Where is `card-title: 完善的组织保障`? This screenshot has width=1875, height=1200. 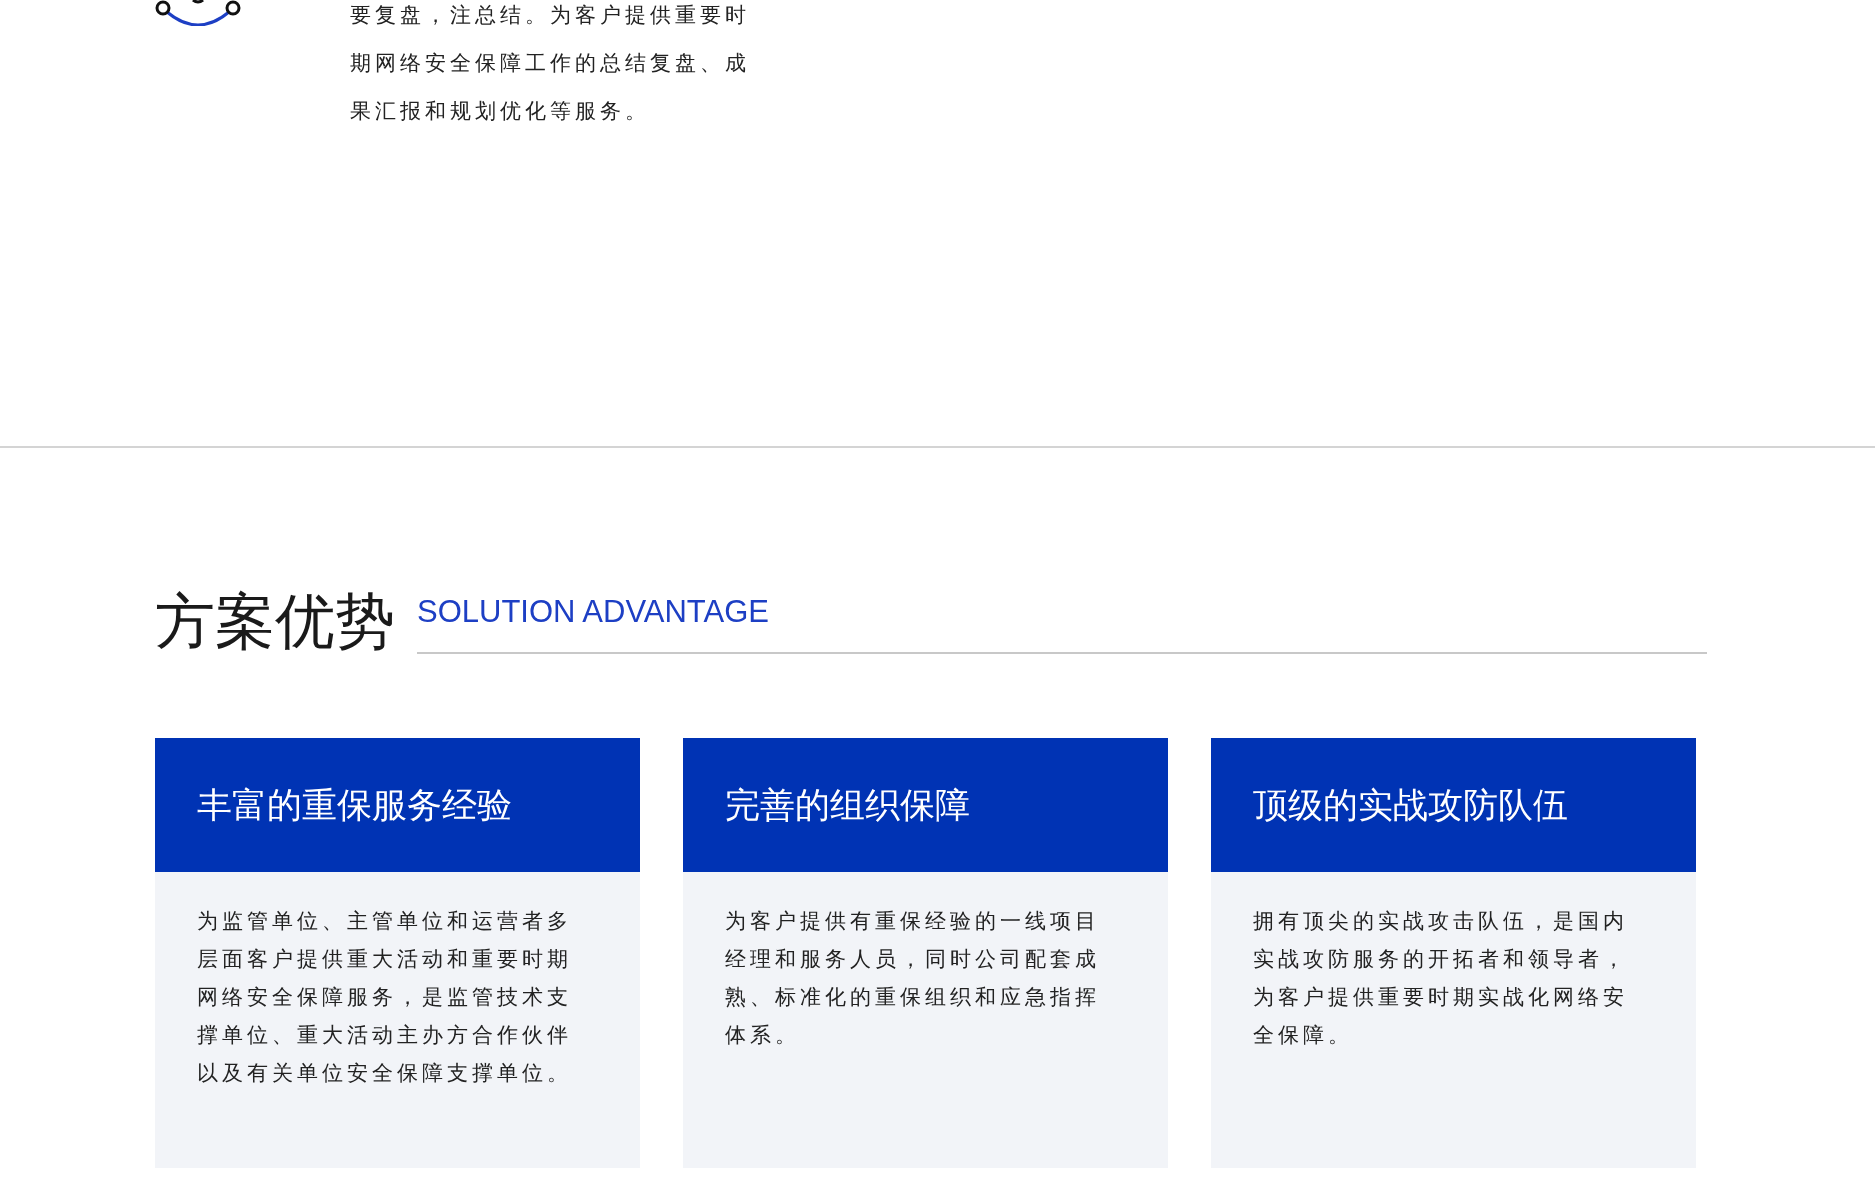 card-title: 完善的组织保障 is located at coordinates (847, 805).